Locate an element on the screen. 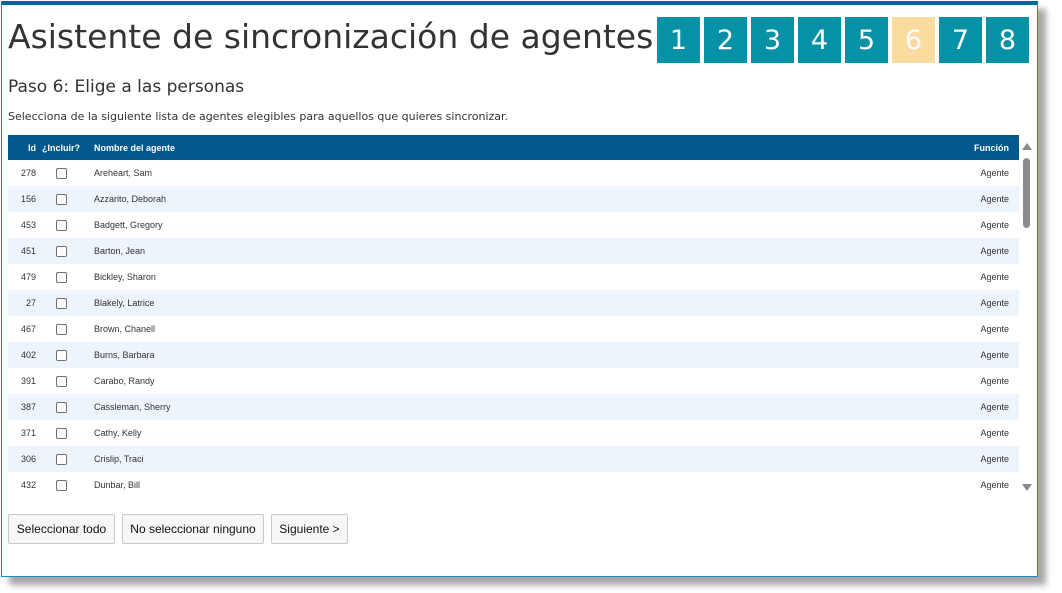 This screenshot has width=1062, height=593. table-row: 479 Bickley, Sharon Agente is located at coordinates (513, 277).